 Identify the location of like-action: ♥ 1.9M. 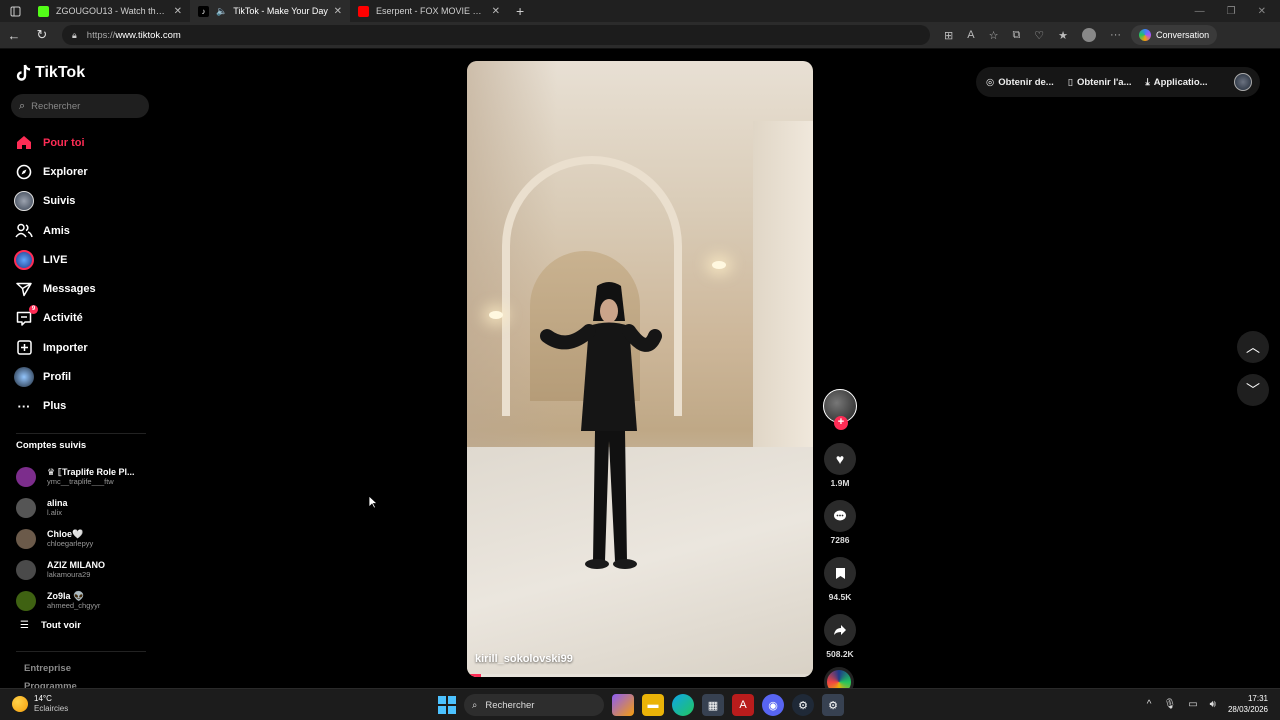
(840, 465).